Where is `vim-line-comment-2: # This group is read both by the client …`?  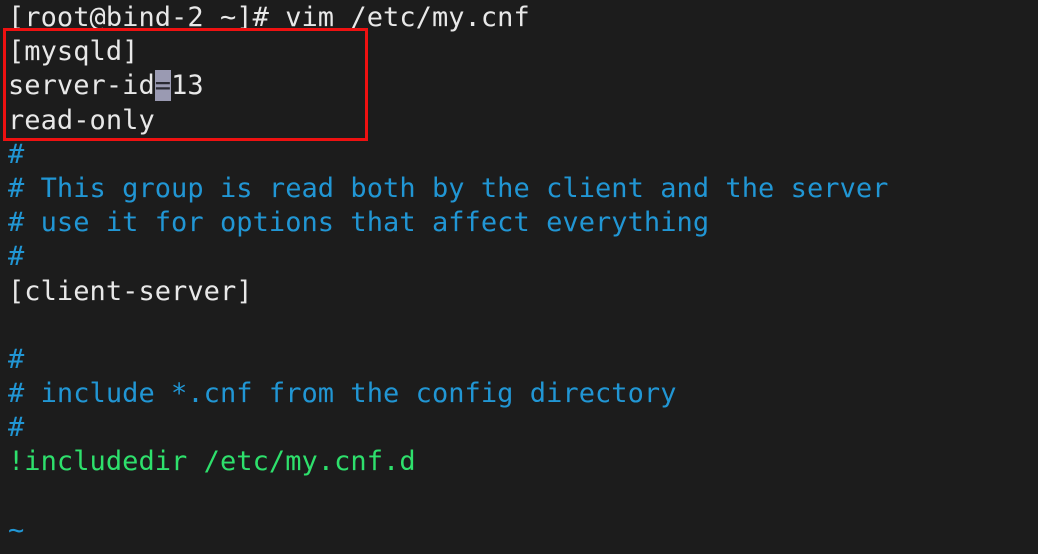
vim-line-comment-2: # This group is read both by the client … is located at coordinates (523, 189).